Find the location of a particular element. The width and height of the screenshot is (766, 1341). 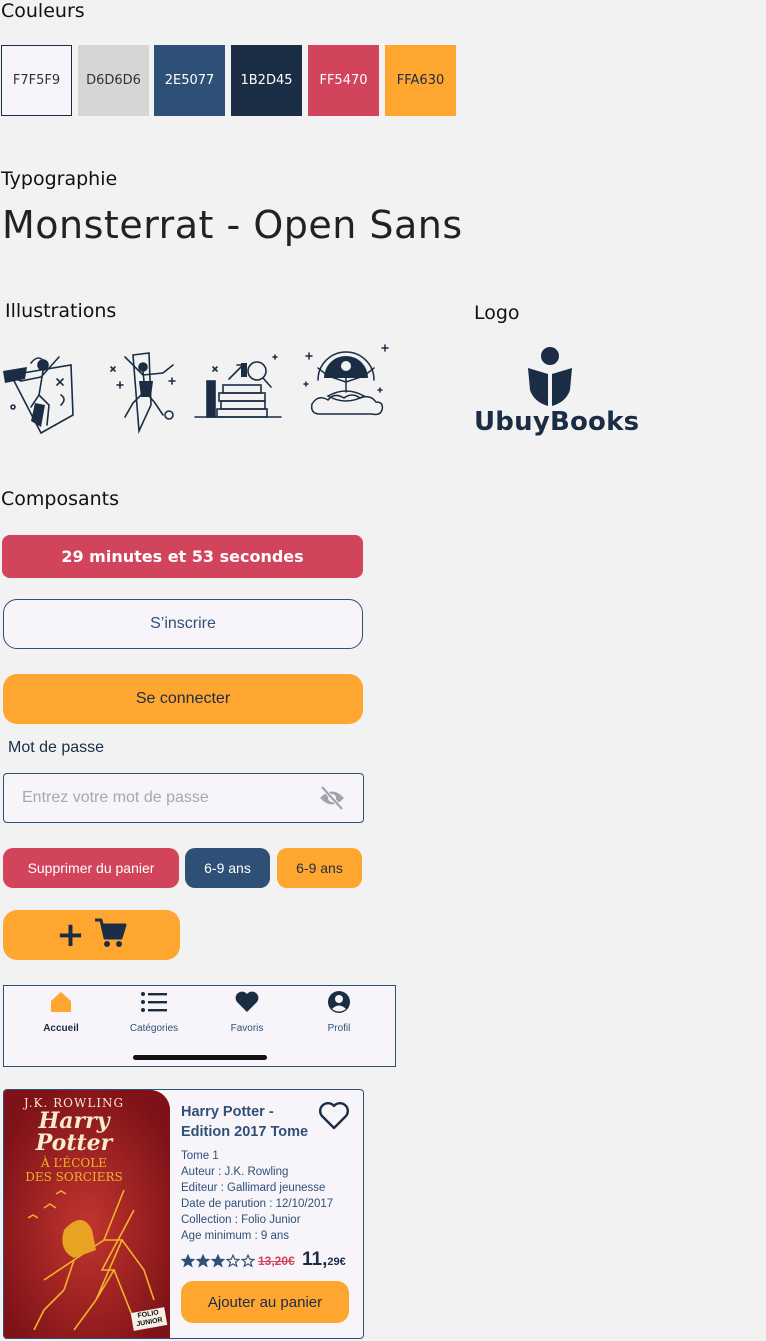

color-swatch-label: 1B2D45 is located at coordinates (266, 80).